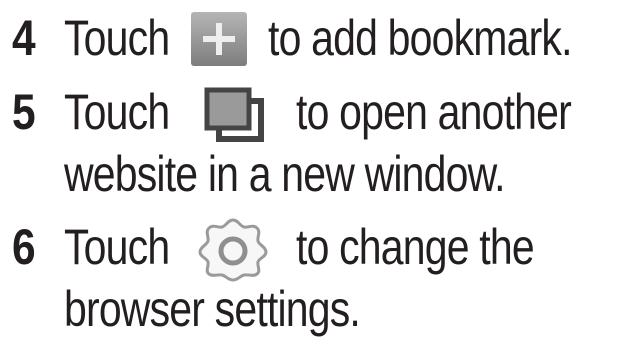 Image resolution: width=620 pixels, height=338 pixels. Describe the element at coordinates (24, 38) in the screenshot. I see `step-number: 4` at that location.